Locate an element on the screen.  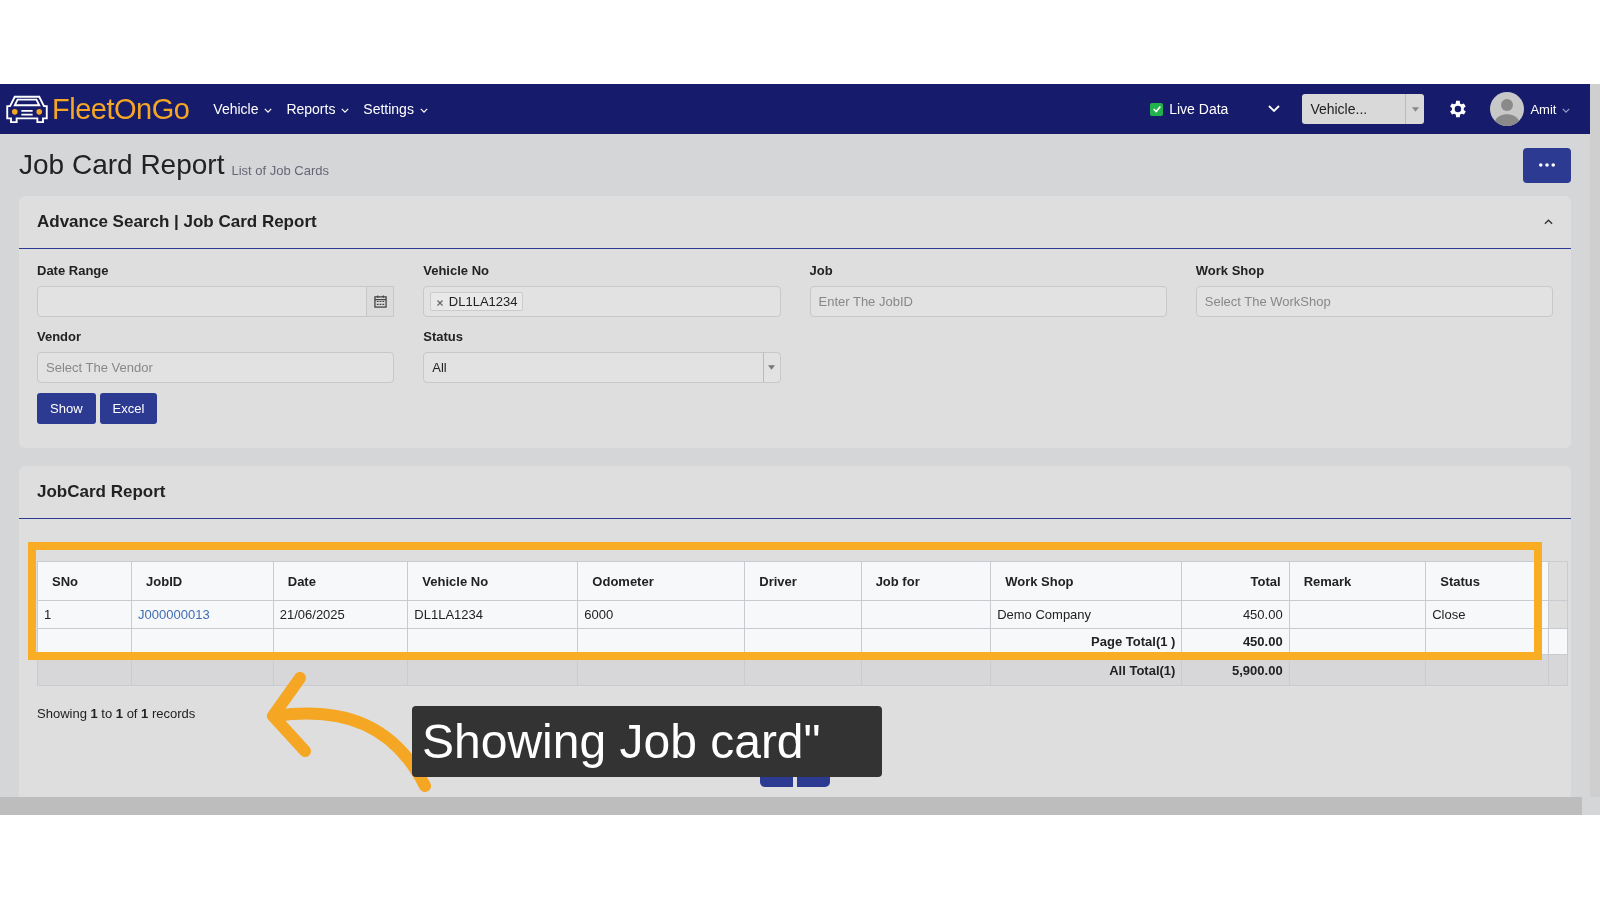
table-cell: 21/06/2025 is located at coordinates (312, 614).